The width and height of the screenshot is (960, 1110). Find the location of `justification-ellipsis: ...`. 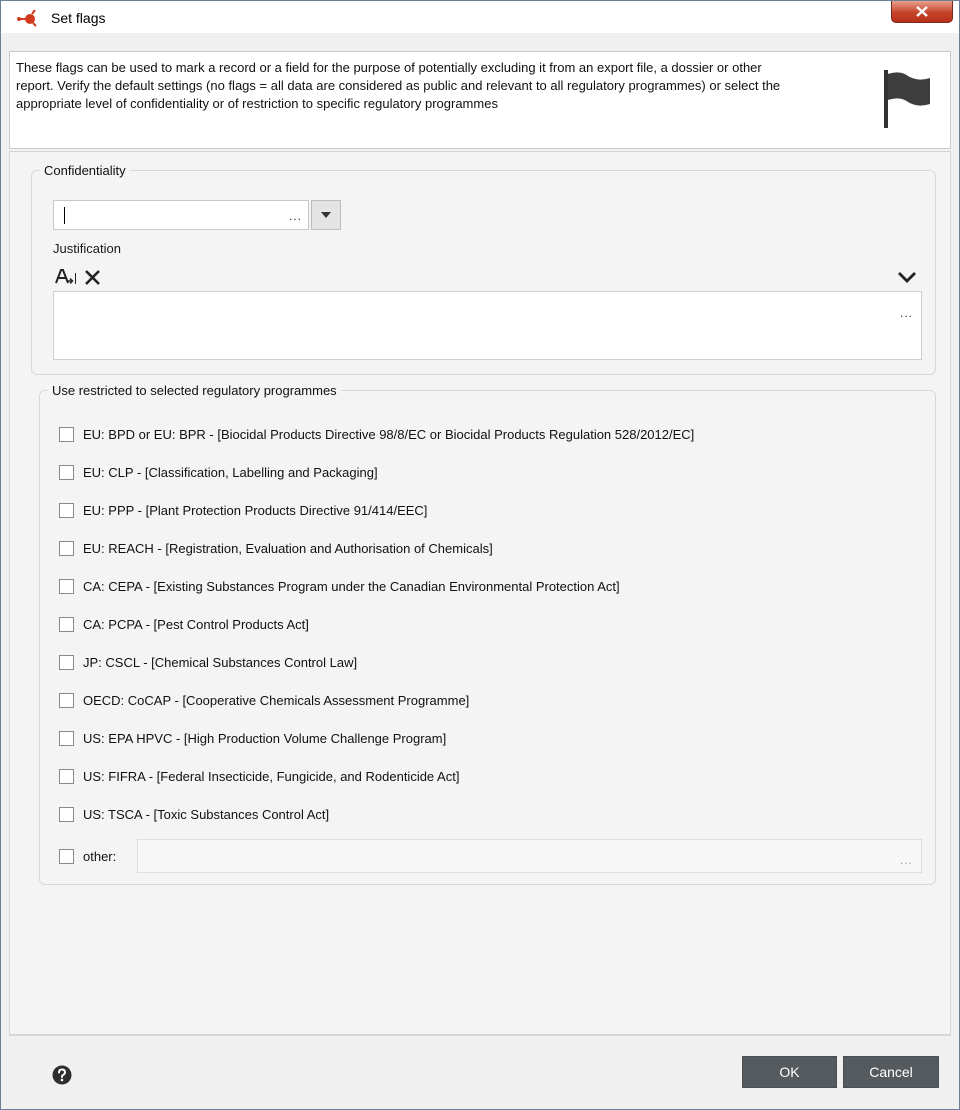

justification-ellipsis: ... is located at coordinates (906, 313).